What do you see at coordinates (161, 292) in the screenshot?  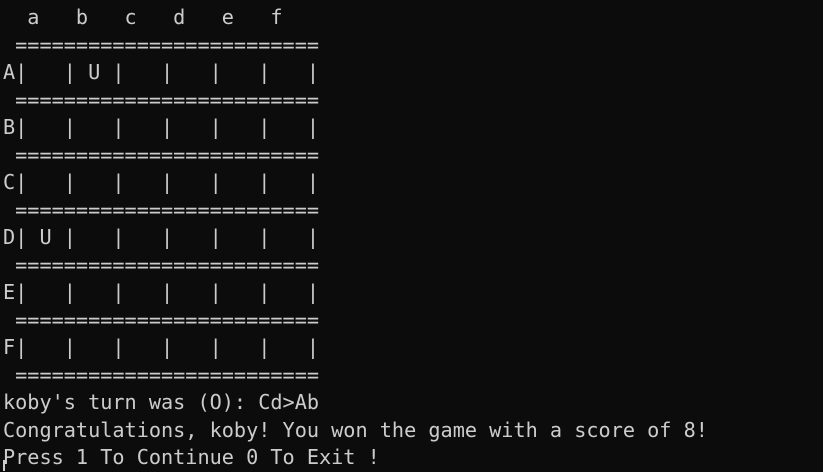 I see `board-row-e: E| | | | | | |` at bounding box center [161, 292].